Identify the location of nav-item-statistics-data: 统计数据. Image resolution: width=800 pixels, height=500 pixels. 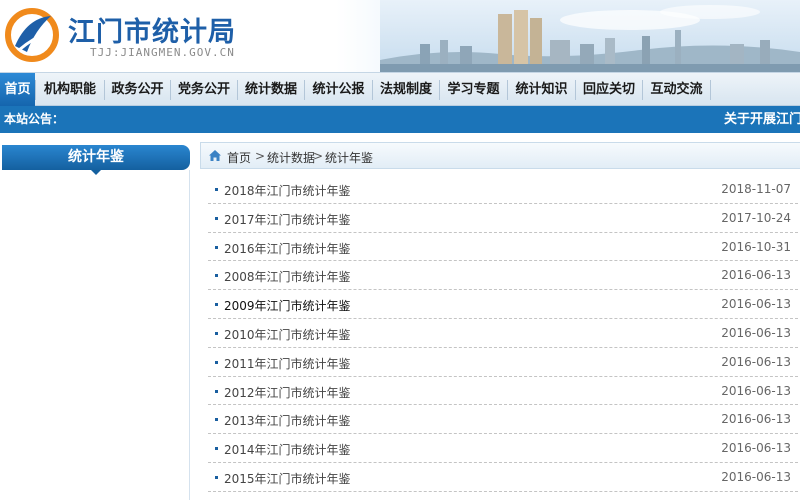
(271, 89).